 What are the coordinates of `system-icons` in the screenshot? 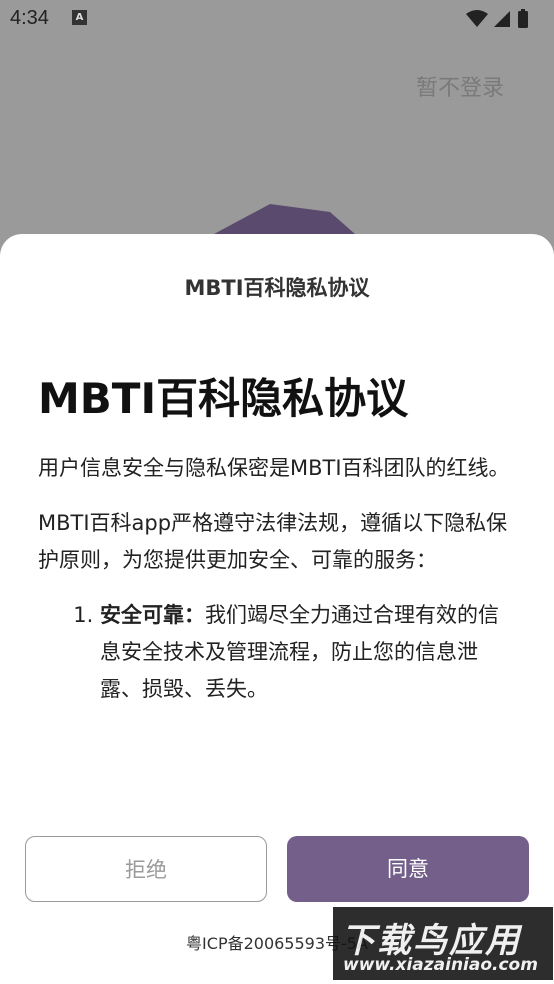 It's located at (504, 21).